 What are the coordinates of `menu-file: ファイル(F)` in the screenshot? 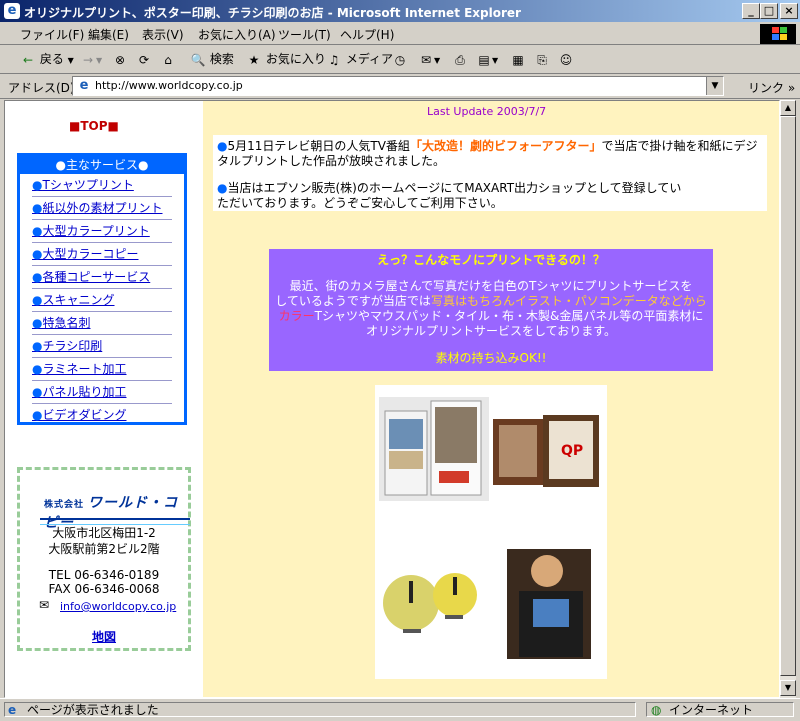 It's located at (52, 34).